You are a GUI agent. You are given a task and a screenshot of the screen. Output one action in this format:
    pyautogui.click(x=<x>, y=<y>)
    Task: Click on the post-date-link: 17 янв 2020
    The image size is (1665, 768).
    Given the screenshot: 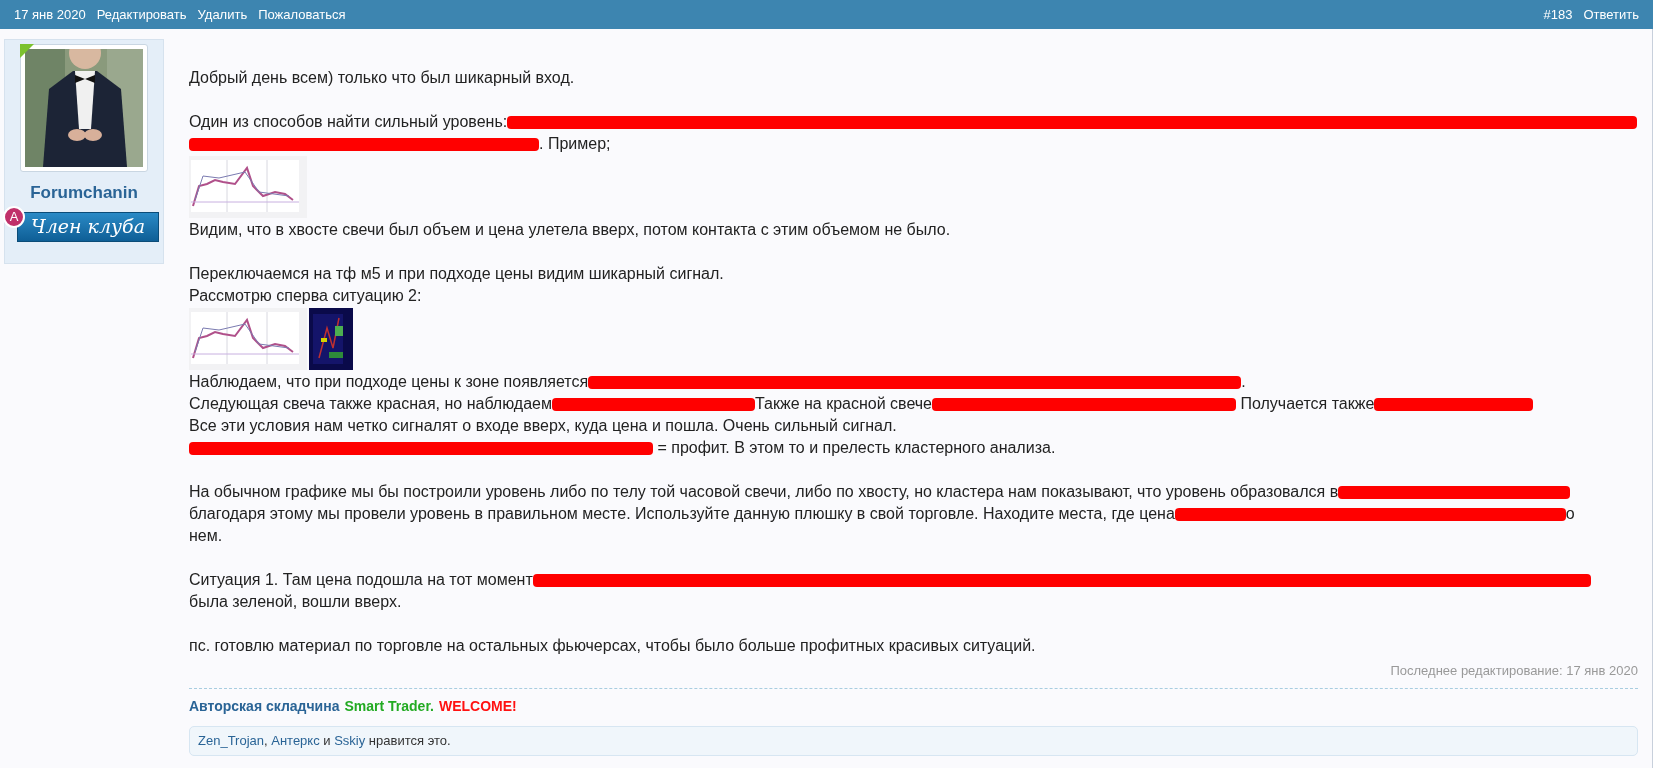 What is the action you would take?
    pyautogui.click(x=50, y=14)
    